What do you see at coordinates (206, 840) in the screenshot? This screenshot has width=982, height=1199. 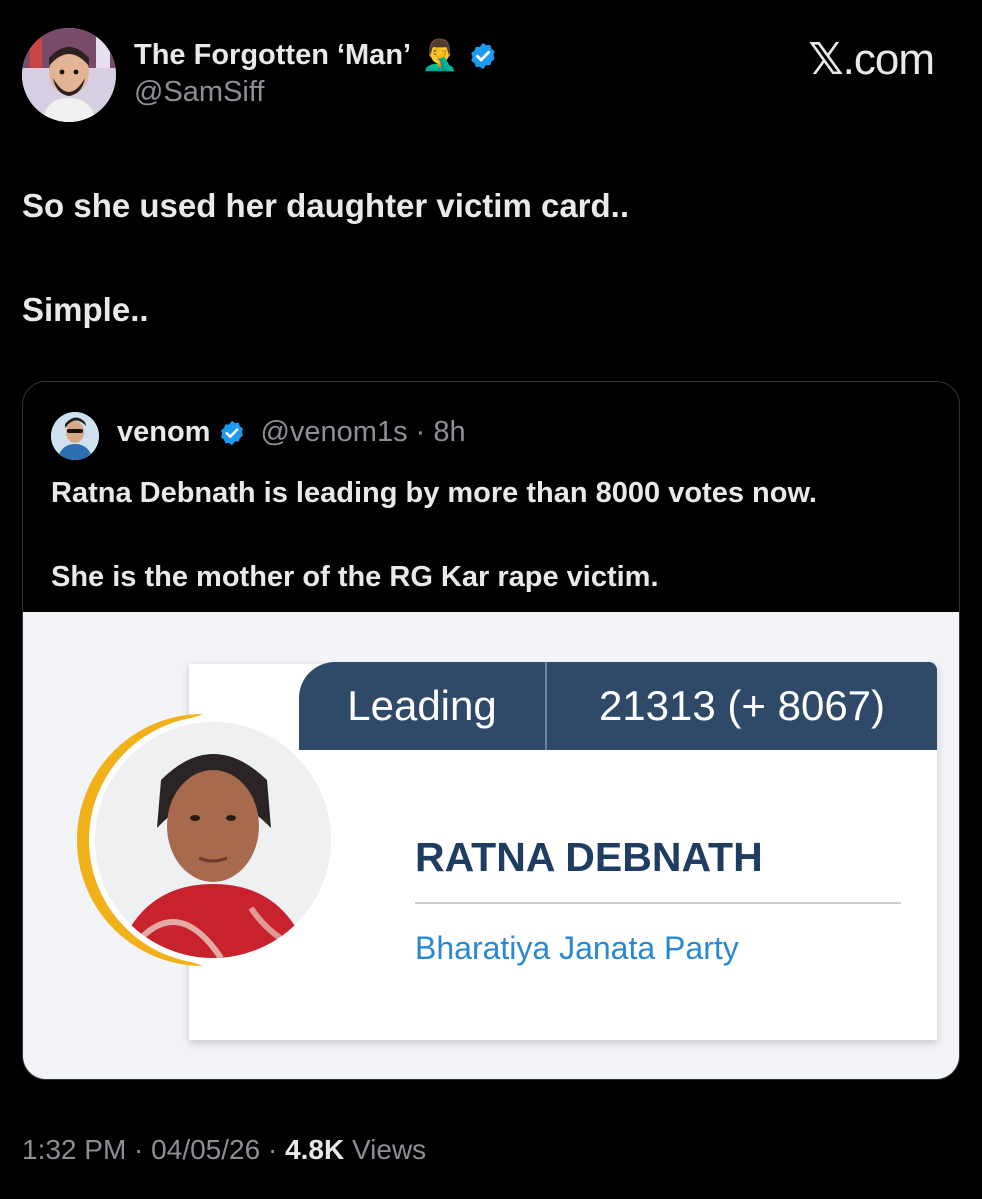 I see `candidate-photo` at bounding box center [206, 840].